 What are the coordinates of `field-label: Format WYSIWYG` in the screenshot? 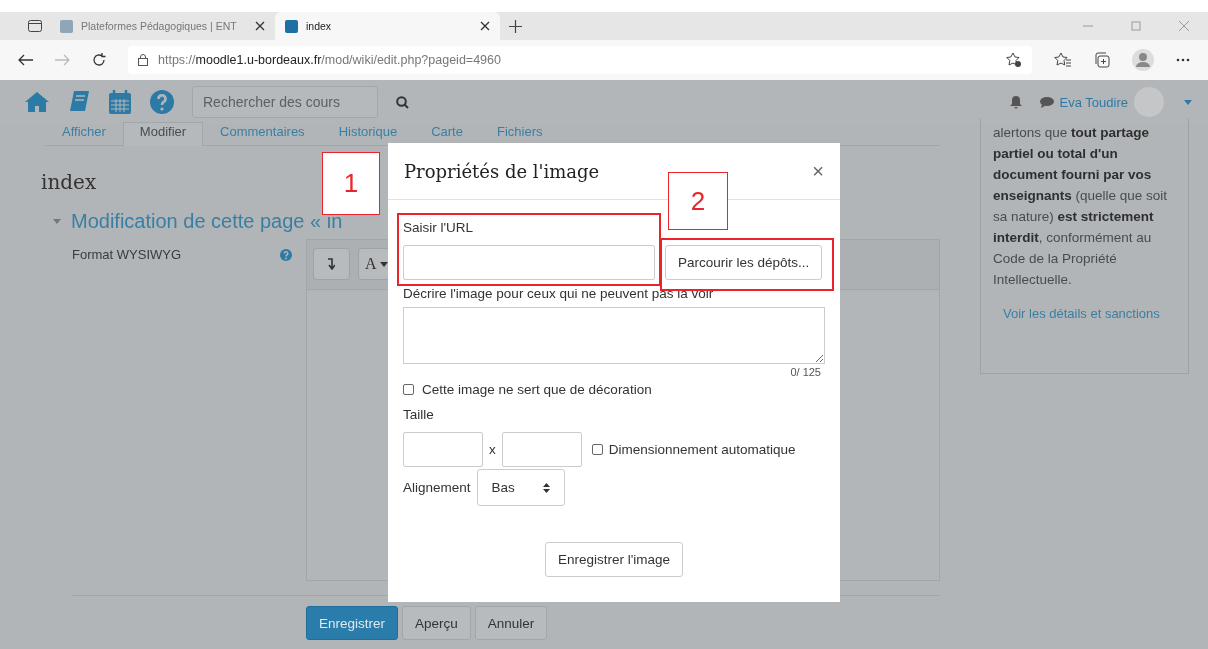 It's located at (127, 255).